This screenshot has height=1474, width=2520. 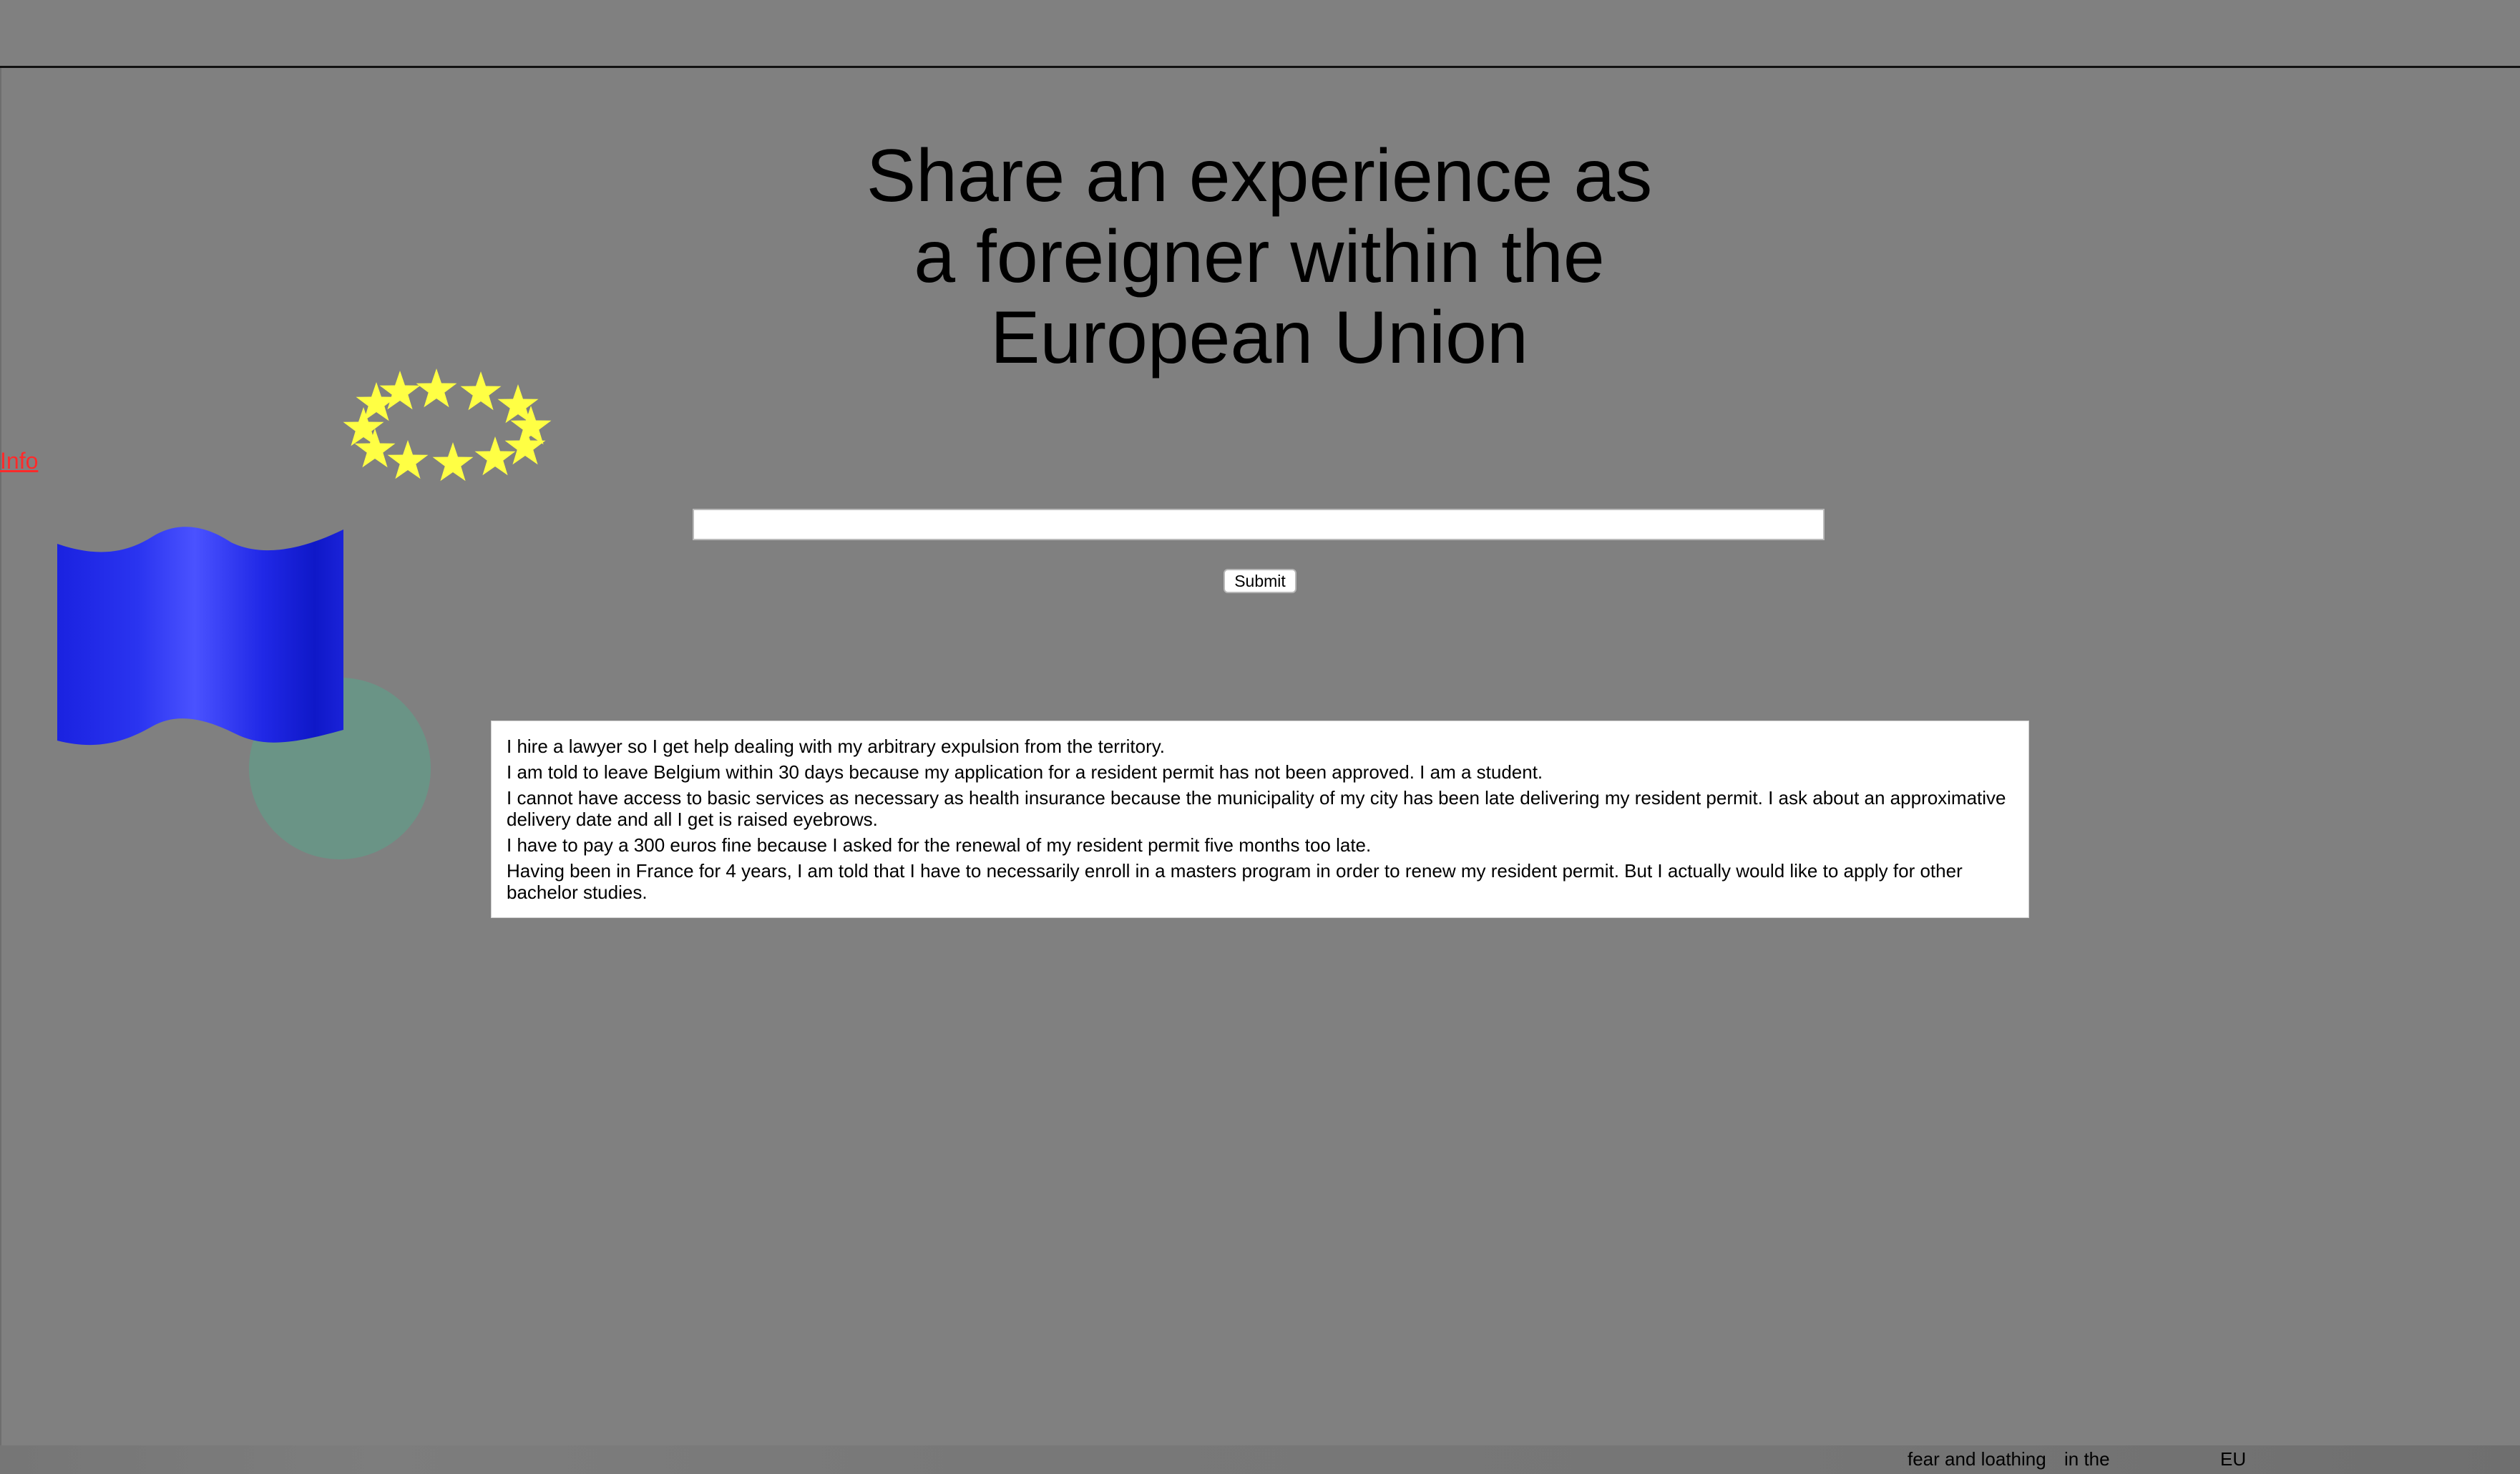 What do you see at coordinates (1260, 1460) in the screenshot?
I see `footer-bar` at bounding box center [1260, 1460].